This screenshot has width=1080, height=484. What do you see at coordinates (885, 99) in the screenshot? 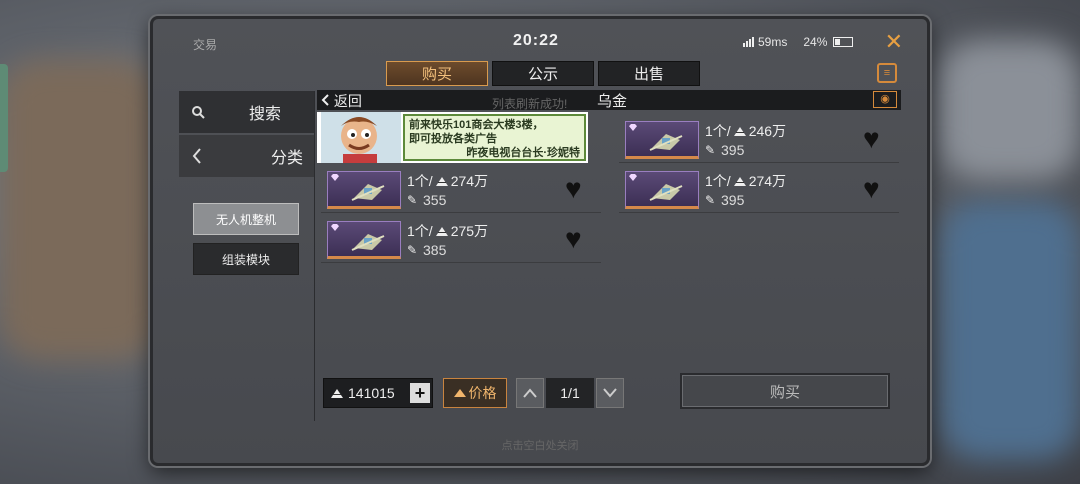
I see `eye-icon: ◉` at bounding box center [885, 99].